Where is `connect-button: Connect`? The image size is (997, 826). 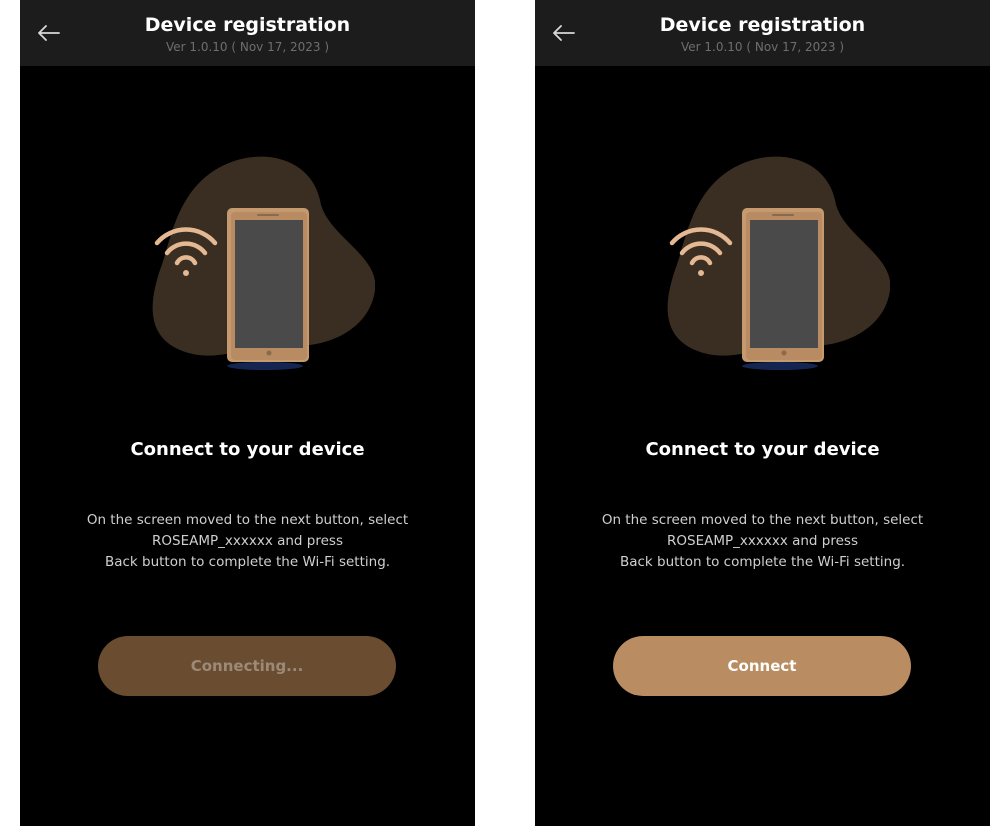 connect-button: Connect is located at coordinates (762, 666).